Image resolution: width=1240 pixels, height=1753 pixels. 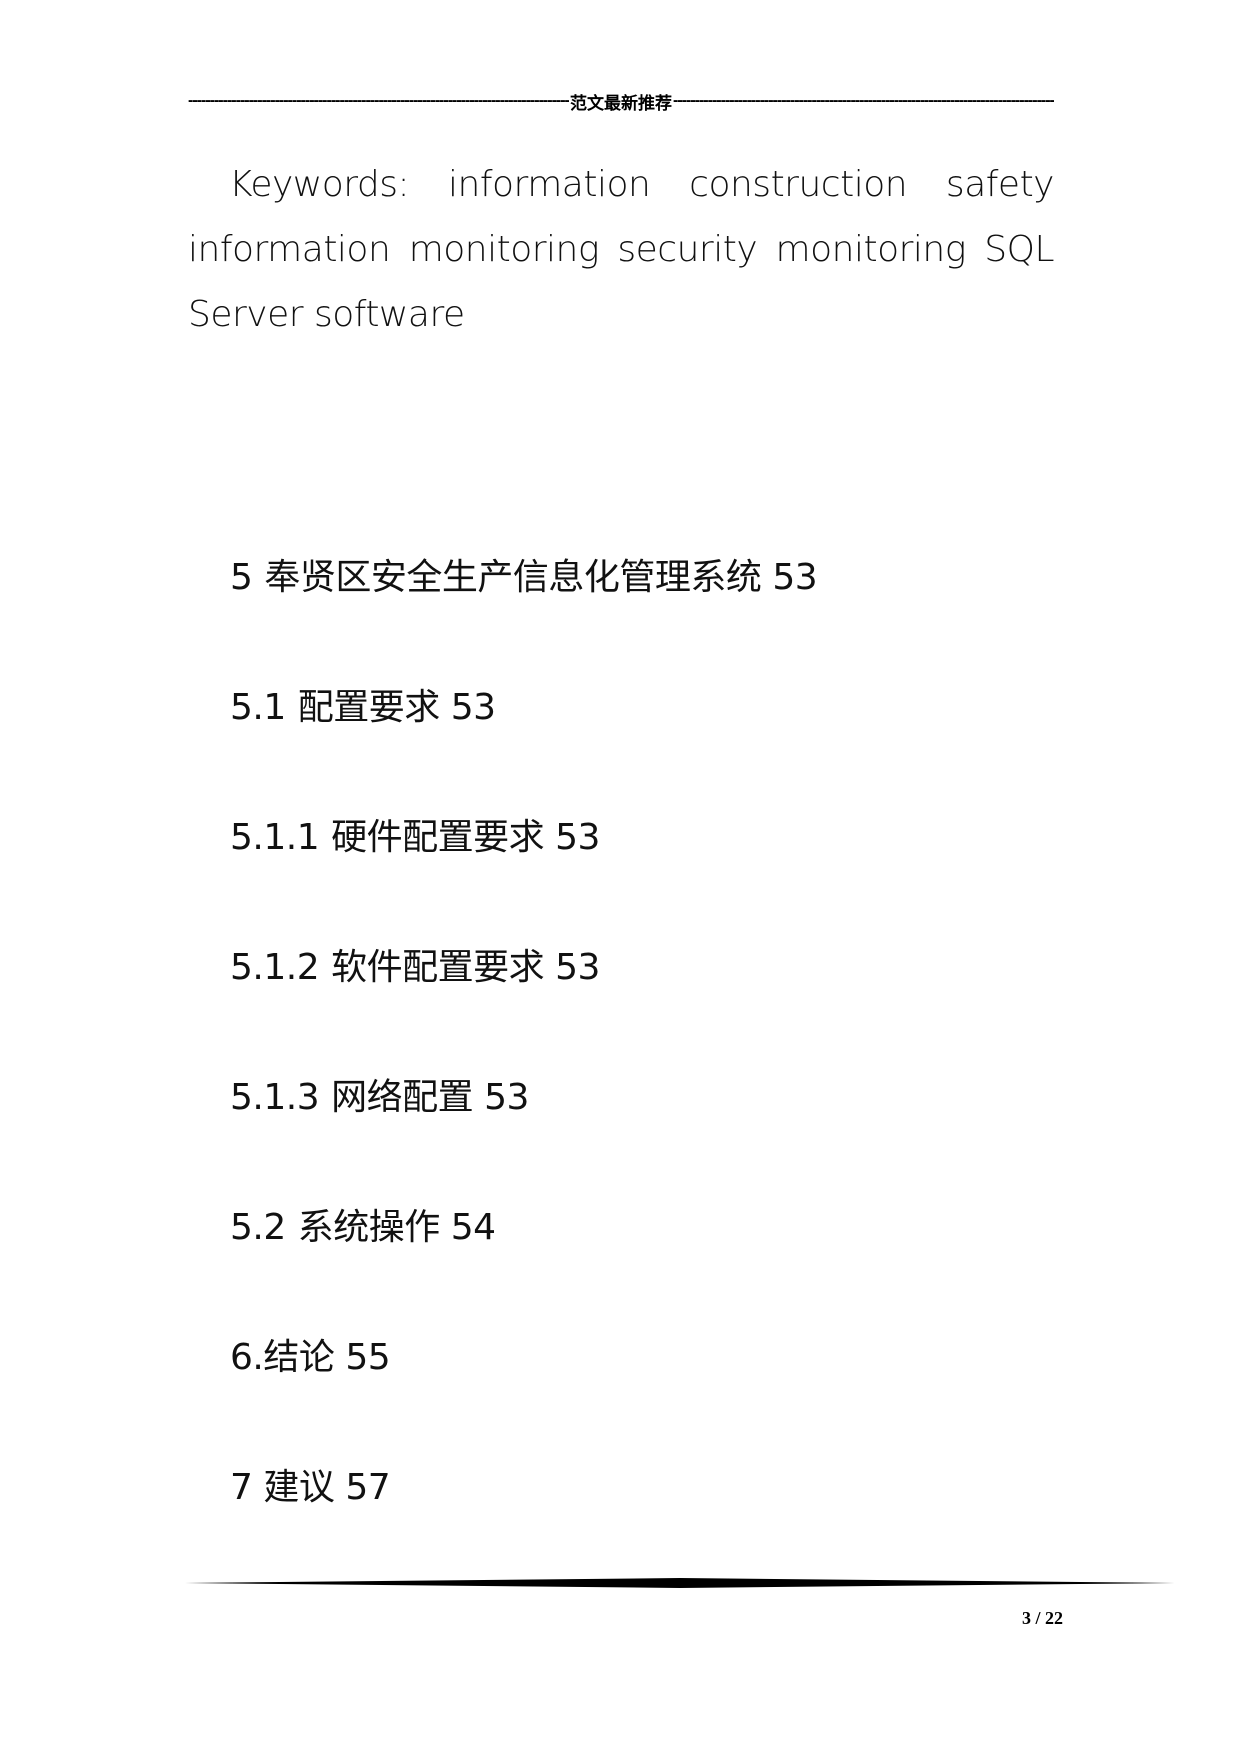 I want to click on toc-item: 5 奉贤区安全生产信息化管理系统 53, so click(x=640, y=613).